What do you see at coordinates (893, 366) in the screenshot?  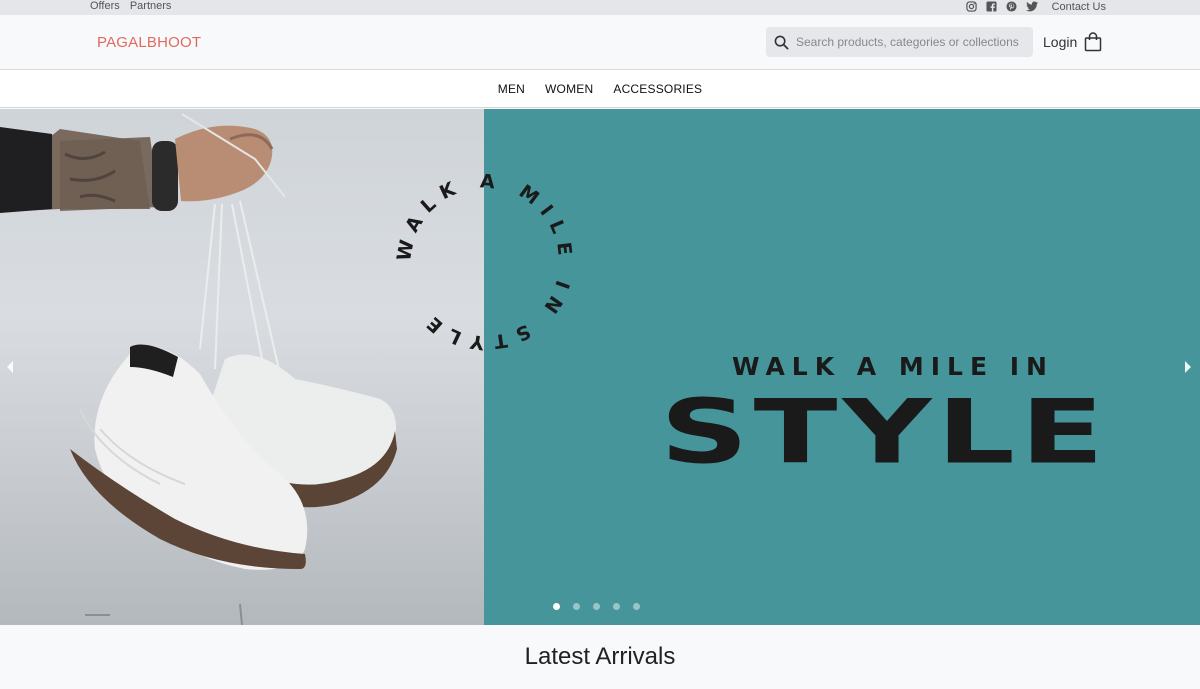 I see `hero-headline-small: WALK A MILE IN` at bounding box center [893, 366].